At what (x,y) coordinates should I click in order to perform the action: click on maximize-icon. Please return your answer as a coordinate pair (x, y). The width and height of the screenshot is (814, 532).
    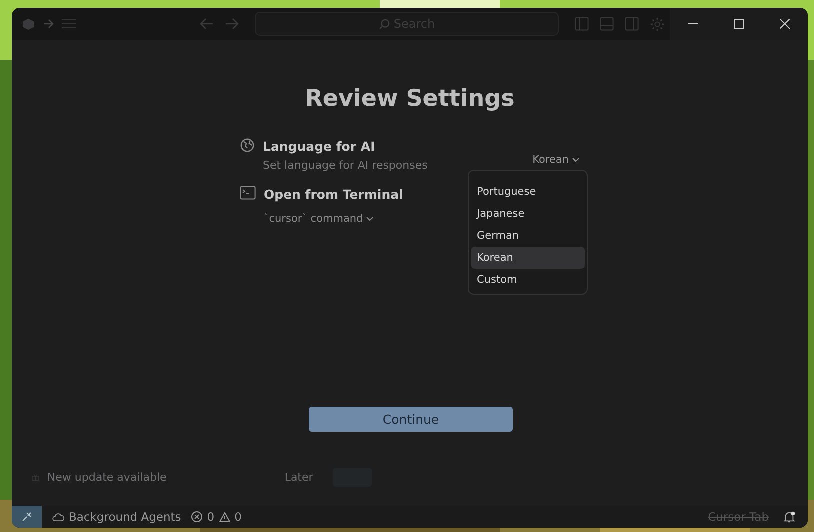
    Looking at the image, I should click on (739, 24).